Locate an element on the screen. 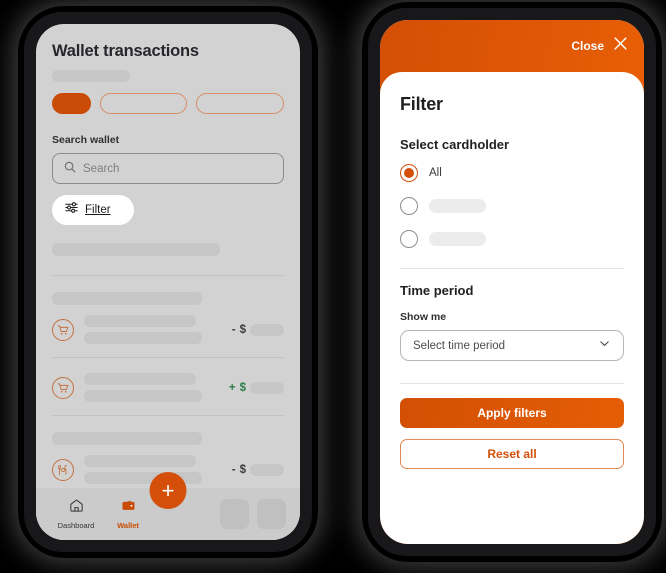  close-icon is located at coordinates (620, 46).